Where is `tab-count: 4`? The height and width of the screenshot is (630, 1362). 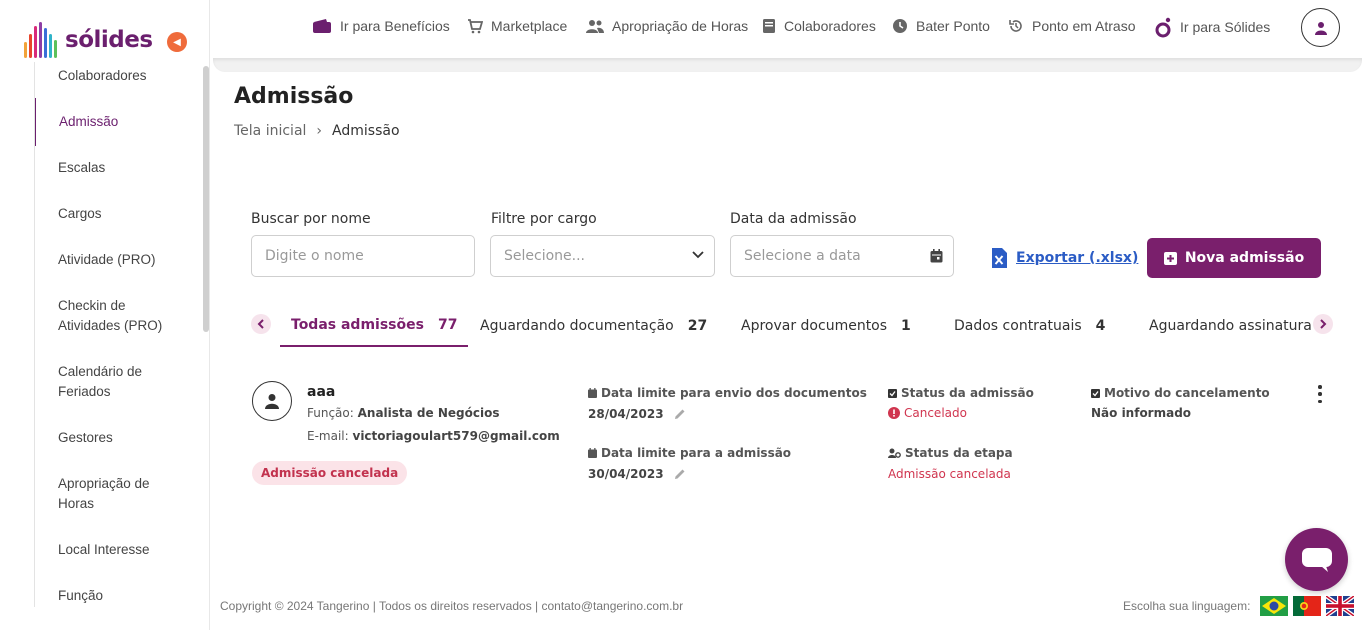
tab-count: 4 is located at coordinates (1100, 325).